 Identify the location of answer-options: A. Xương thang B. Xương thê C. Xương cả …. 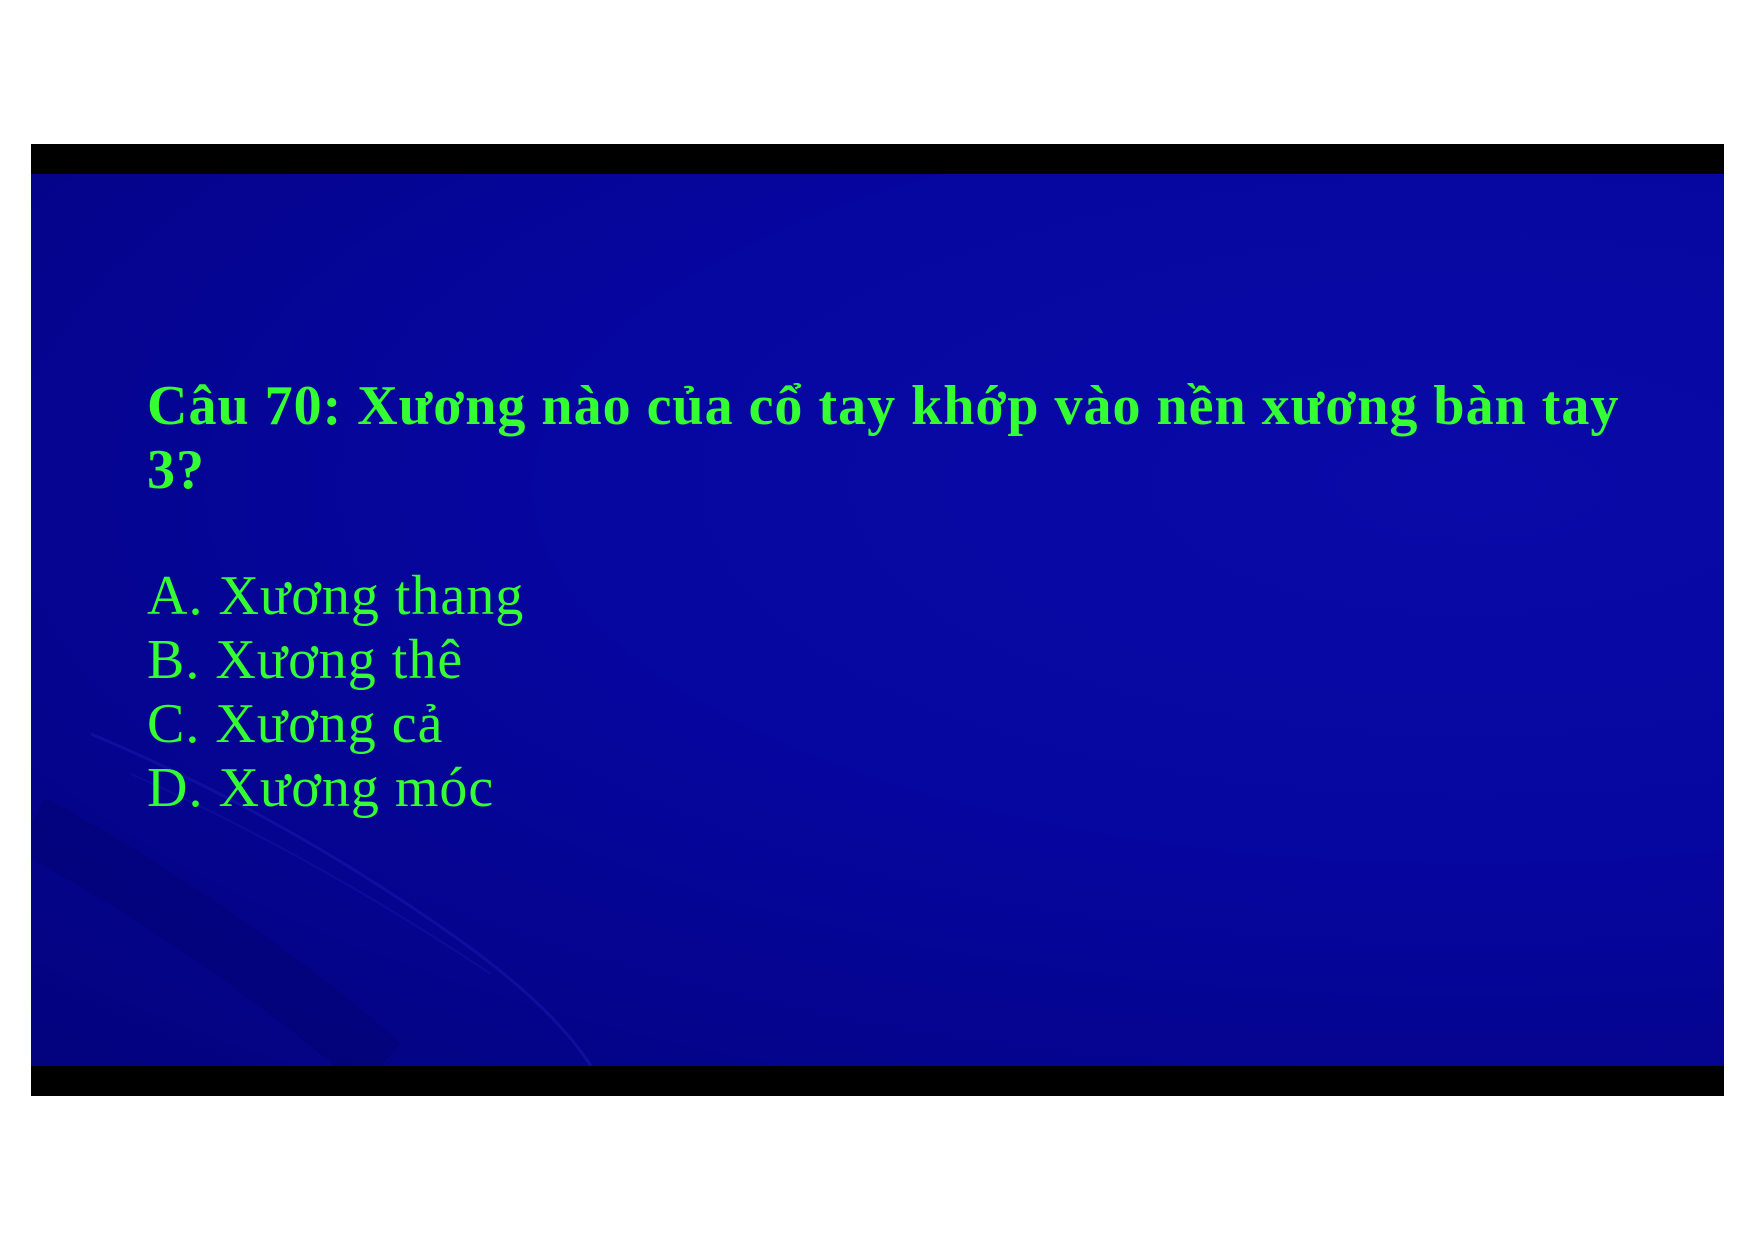
(335, 692).